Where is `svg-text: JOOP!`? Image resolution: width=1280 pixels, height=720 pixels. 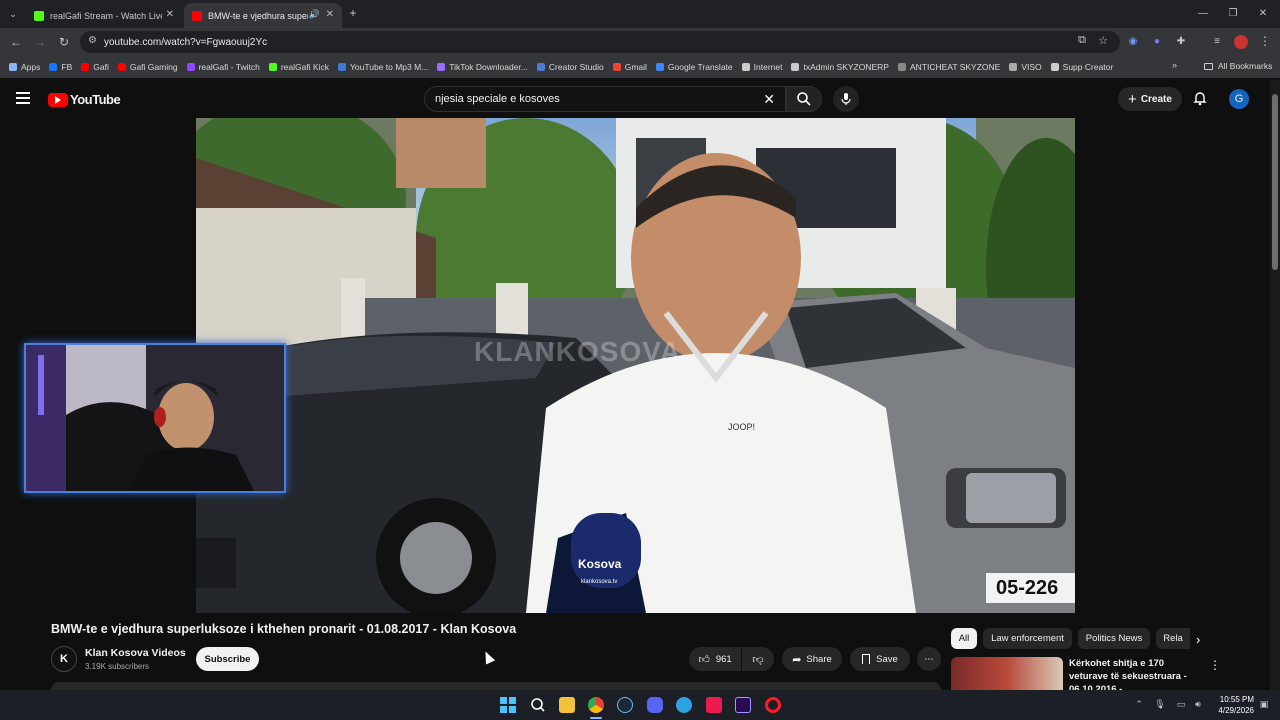 svg-text: JOOP! is located at coordinates (741, 427).